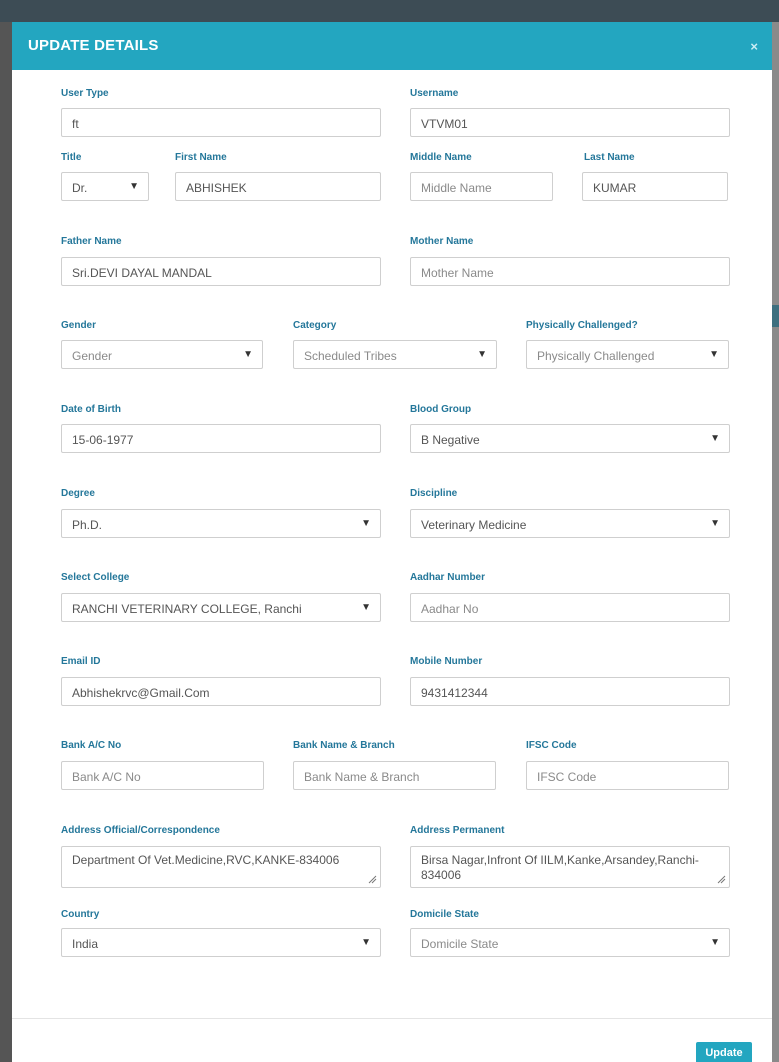 This screenshot has width=779, height=1062. What do you see at coordinates (582, 325) in the screenshot?
I see `physically-challenged-label: Physically Challenged?` at bounding box center [582, 325].